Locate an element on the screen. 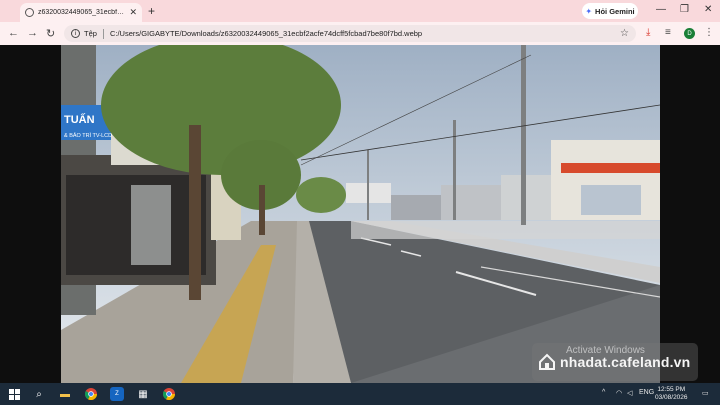  bookmark-star-icon: ☆ is located at coordinates (624, 33).